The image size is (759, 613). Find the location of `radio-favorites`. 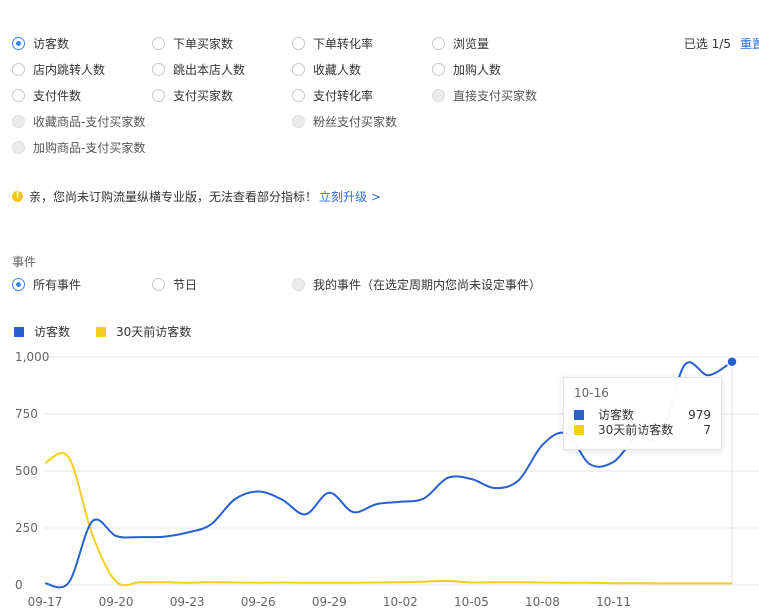

radio-favorites is located at coordinates (298, 69).